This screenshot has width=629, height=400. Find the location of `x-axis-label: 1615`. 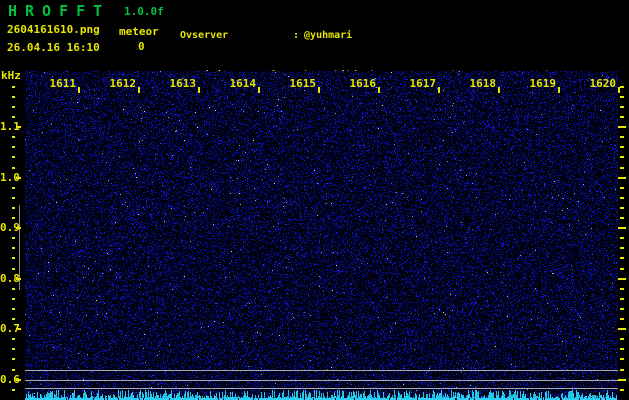

x-axis-label: 1615 is located at coordinates (303, 83).